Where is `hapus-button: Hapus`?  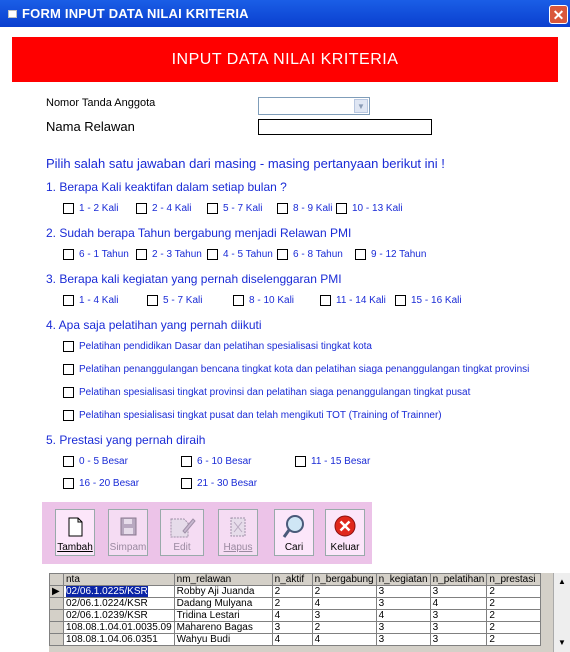
hapus-button: Hapus is located at coordinates (238, 532).